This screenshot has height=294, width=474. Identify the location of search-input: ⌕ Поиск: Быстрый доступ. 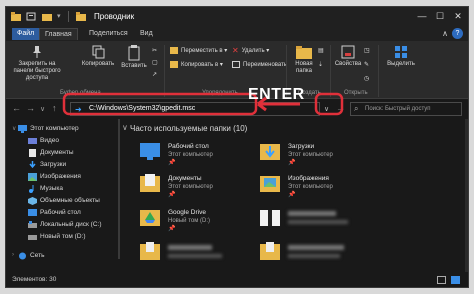
(406, 109).